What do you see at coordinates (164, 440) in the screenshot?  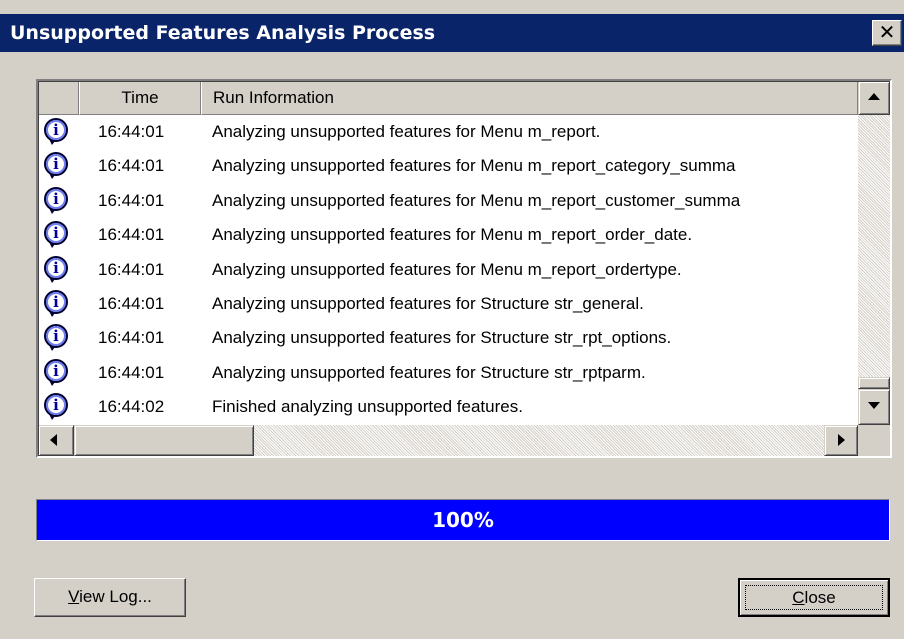 I see `horizontal-scroll-thumb` at bounding box center [164, 440].